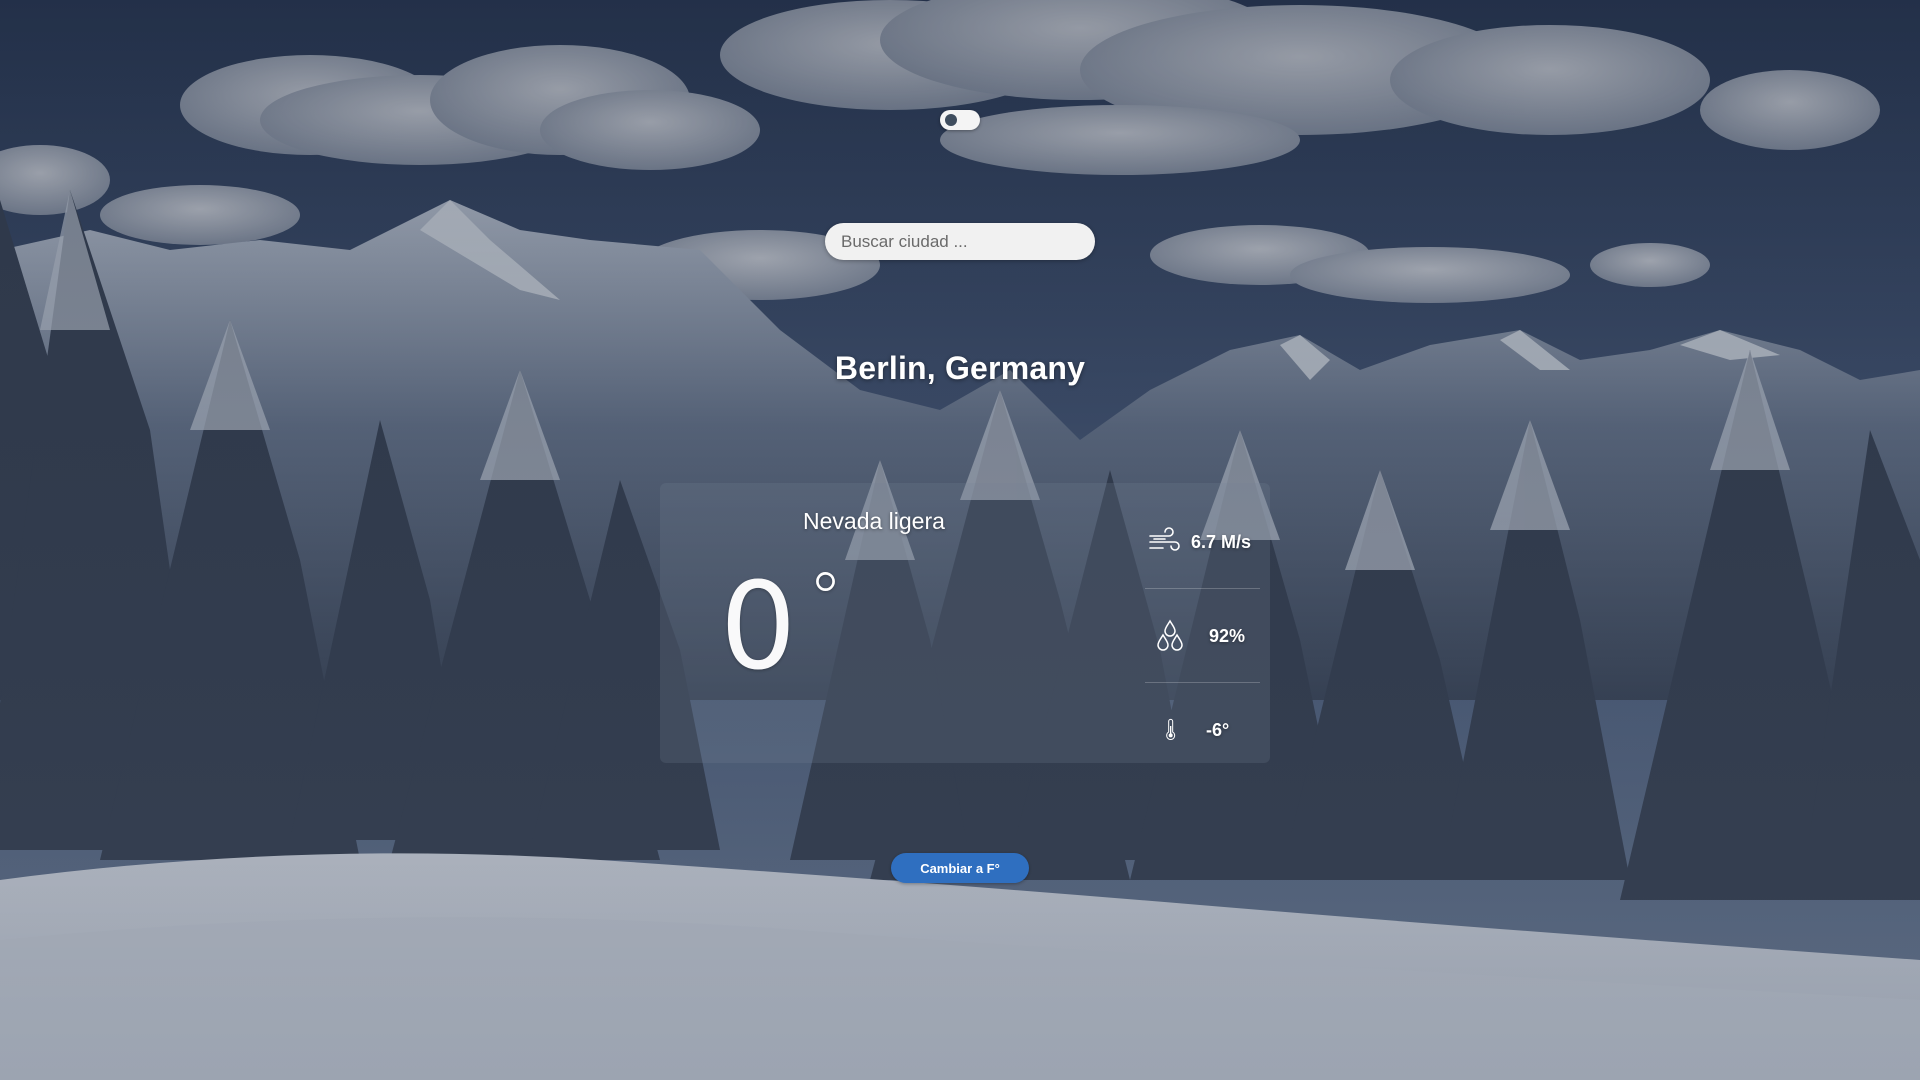  Describe the element at coordinates (1170, 635) in the screenshot. I see `humidity-drops-icon` at that location.